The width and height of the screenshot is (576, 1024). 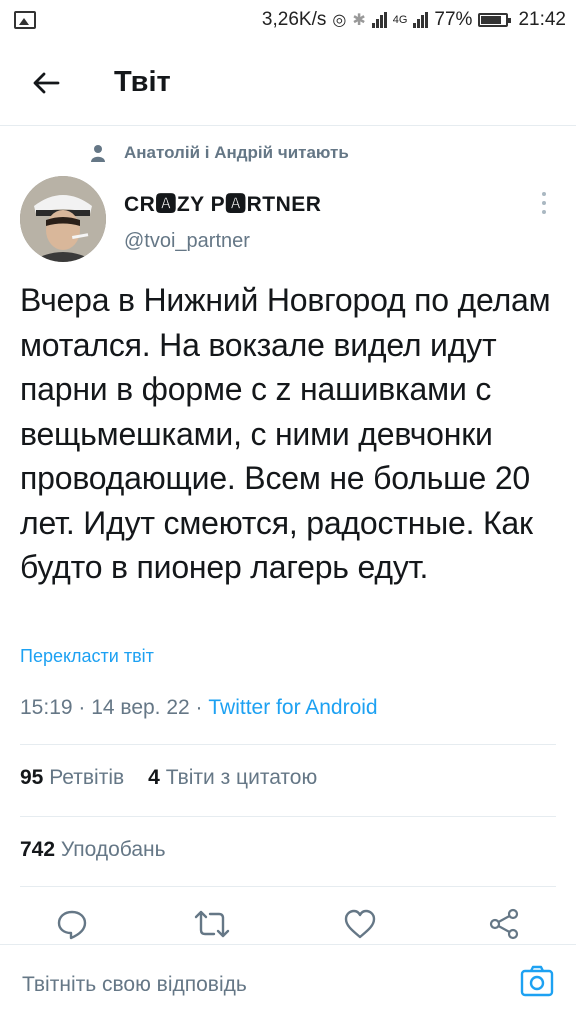 What do you see at coordinates (98, 153) in the screenshot?
I see `person-icon` at bounding box center [98, 153].